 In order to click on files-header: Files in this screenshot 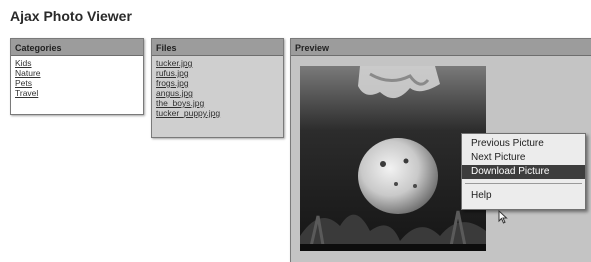, I will do `click(217, 47)`.